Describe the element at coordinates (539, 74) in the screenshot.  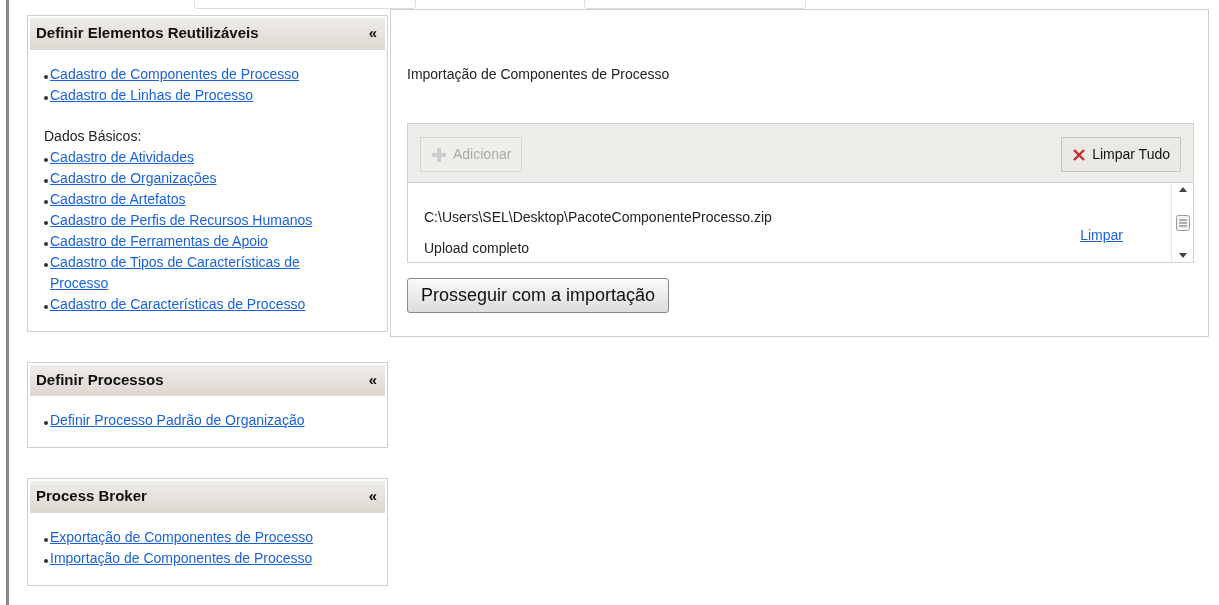
I see `page-title: Importação de Componentes de Processo` at that location.